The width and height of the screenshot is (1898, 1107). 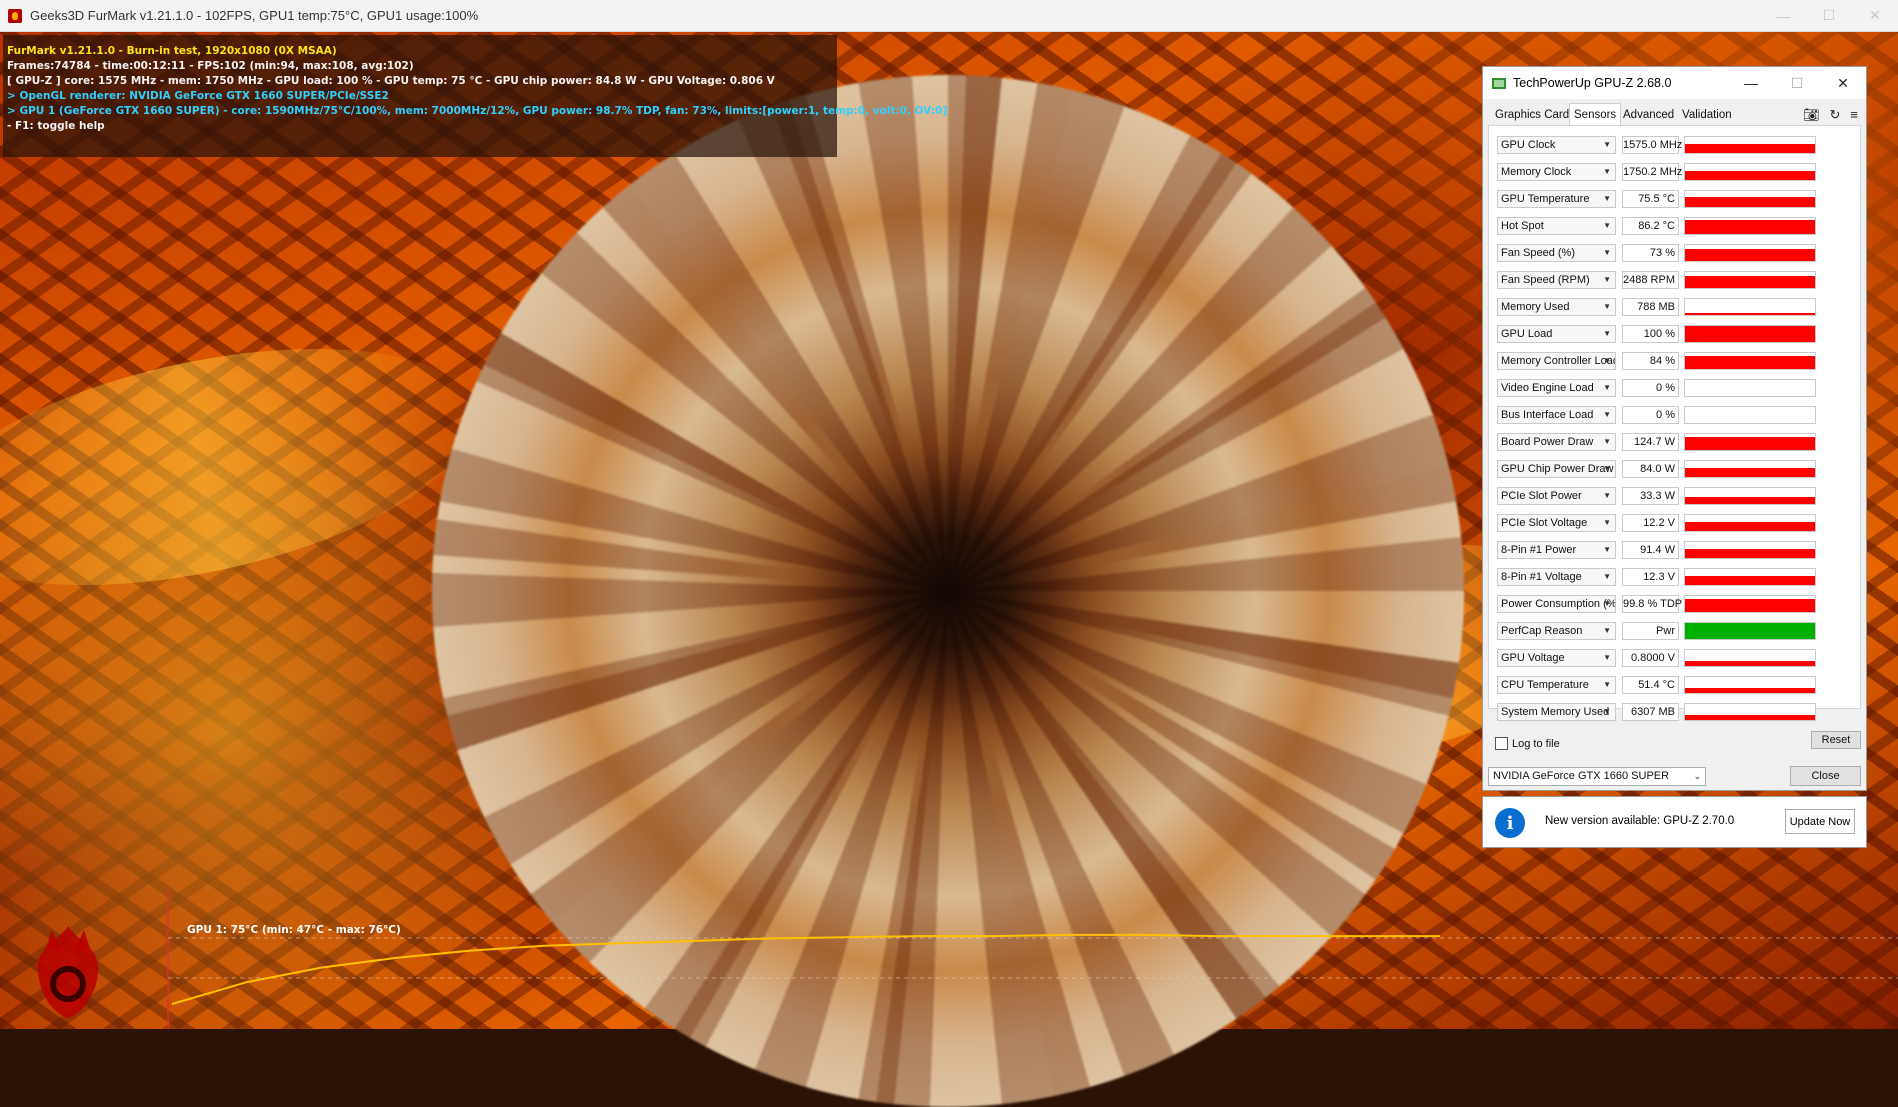 I want to click on sensor-name-dropdown: GPU Voltage ▼, so click(x=1556, y=658).